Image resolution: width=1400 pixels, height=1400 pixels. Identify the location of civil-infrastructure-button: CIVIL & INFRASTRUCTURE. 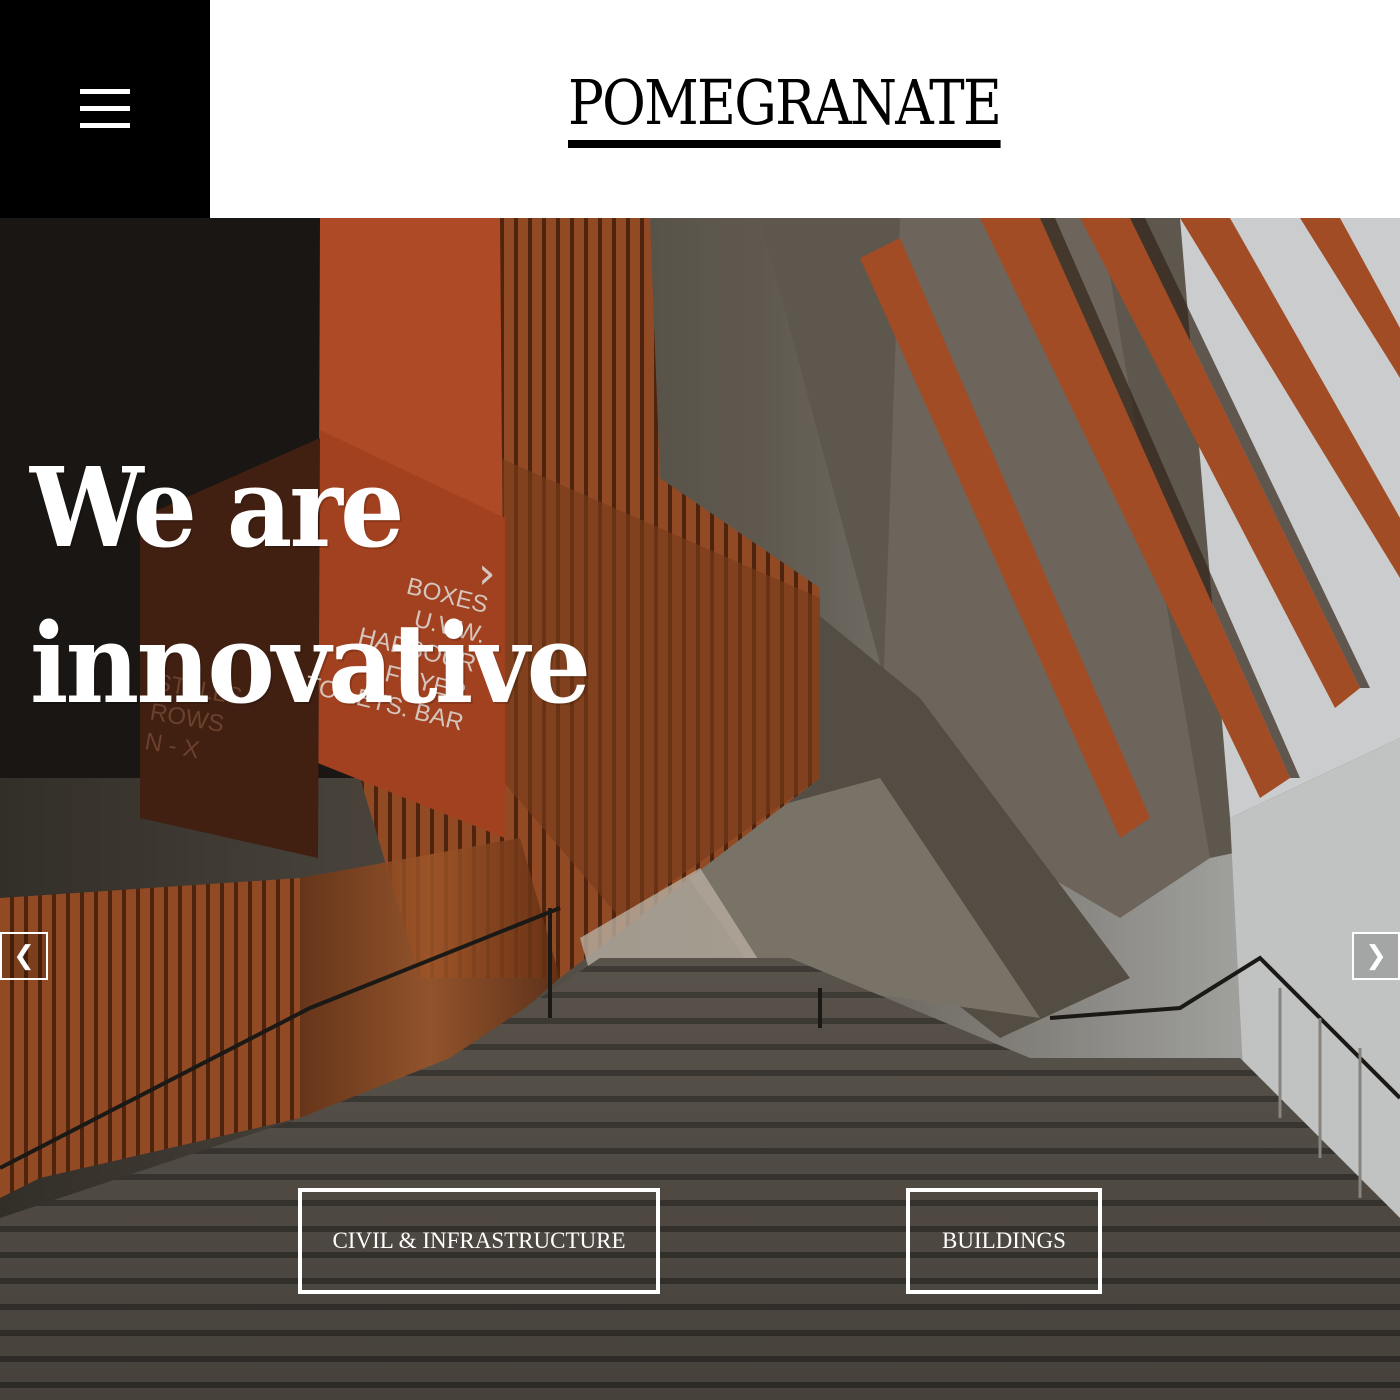
(479, 1241).